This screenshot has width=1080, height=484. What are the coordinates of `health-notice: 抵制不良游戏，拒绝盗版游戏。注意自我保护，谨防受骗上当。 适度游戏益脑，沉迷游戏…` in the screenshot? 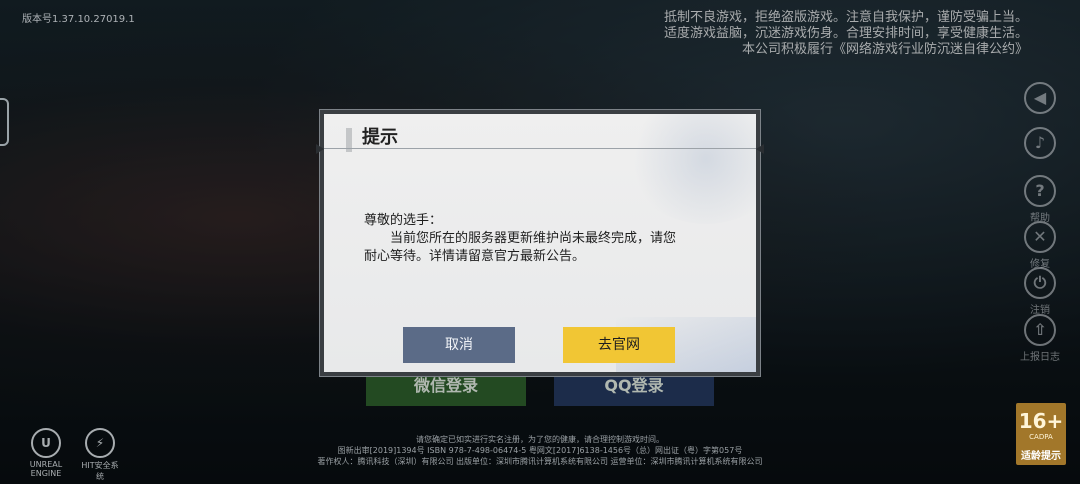 It's located at (818, 34).